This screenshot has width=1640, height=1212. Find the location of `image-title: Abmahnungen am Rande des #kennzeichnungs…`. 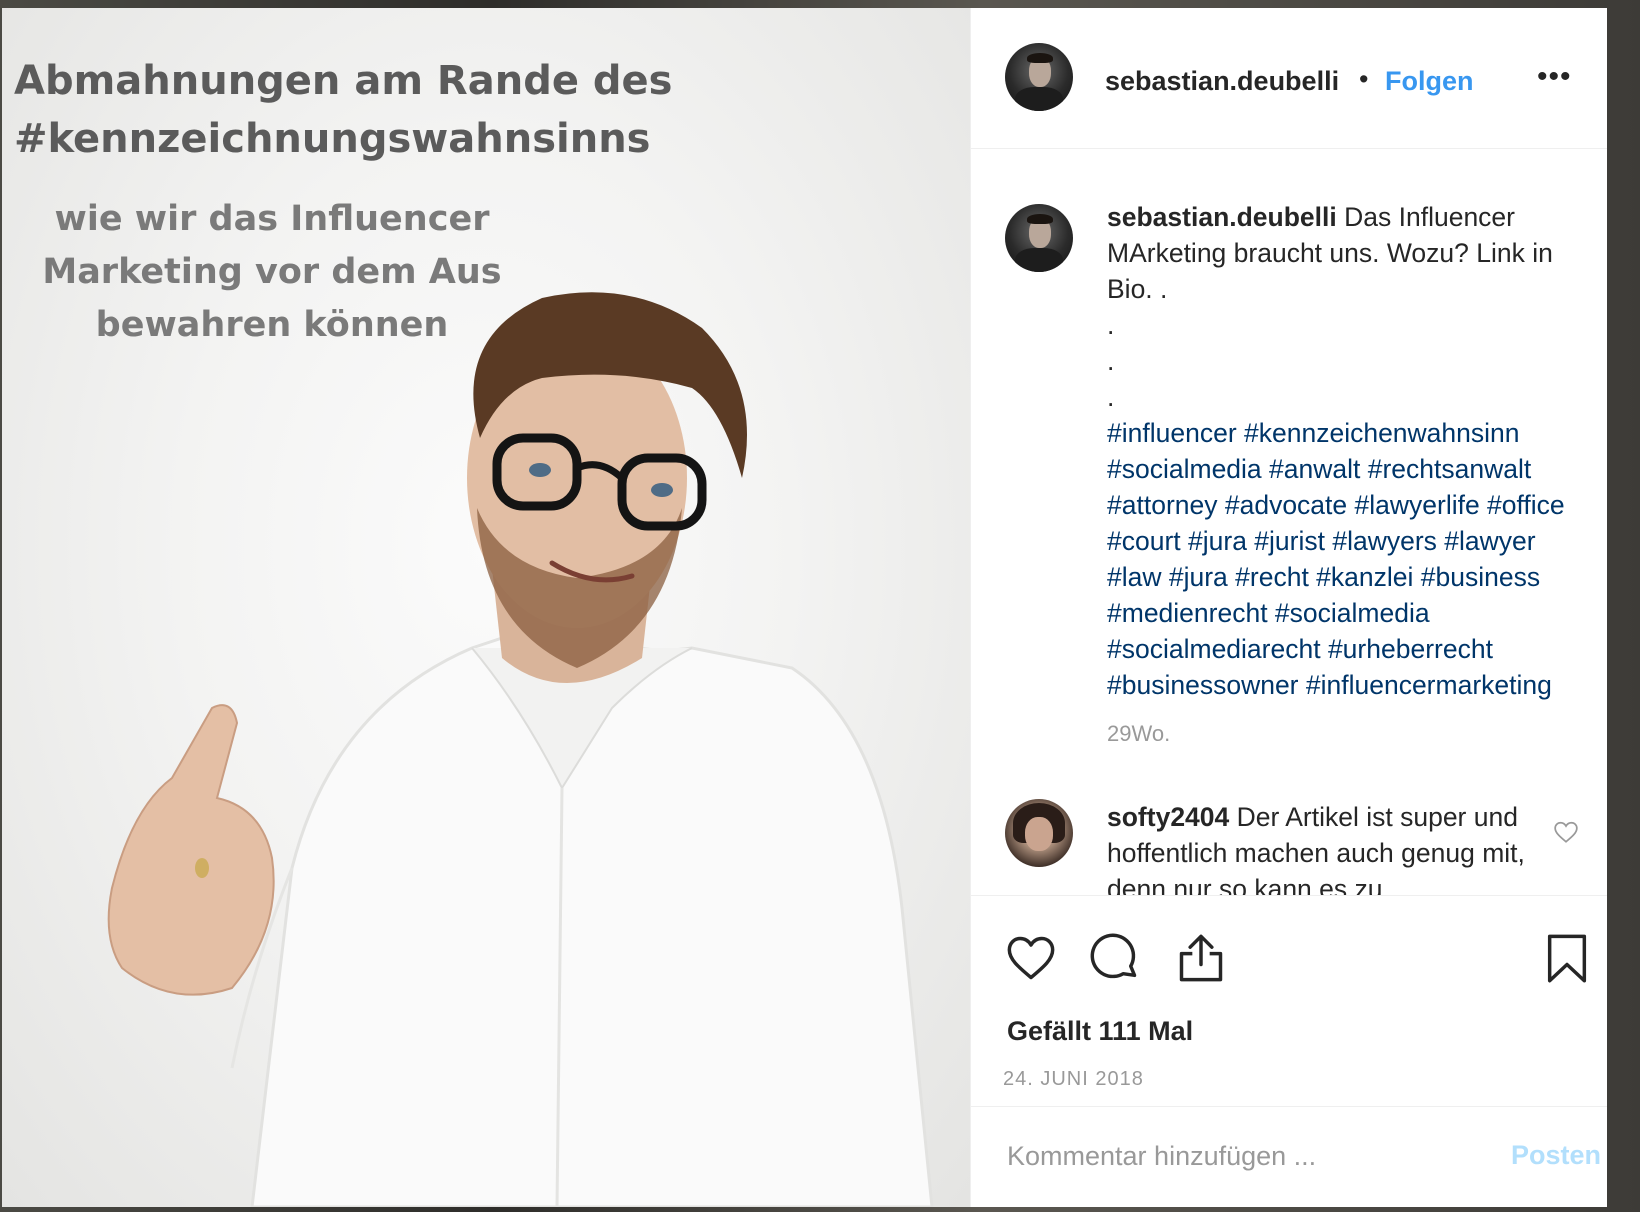

image-title: Abmahnungen am Rande des #kennzeichnungs… is located at coordinates (343, 110).